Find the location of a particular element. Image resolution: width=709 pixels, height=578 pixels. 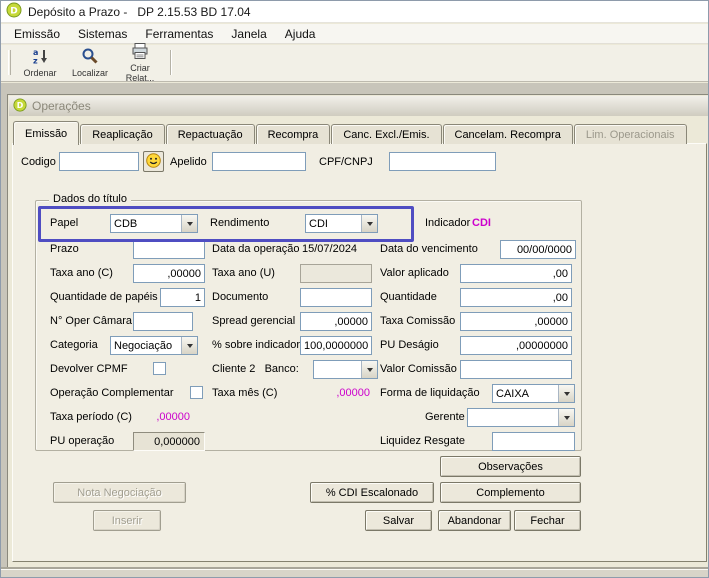

valor-comissao-input is located at coordinates (516, 369).